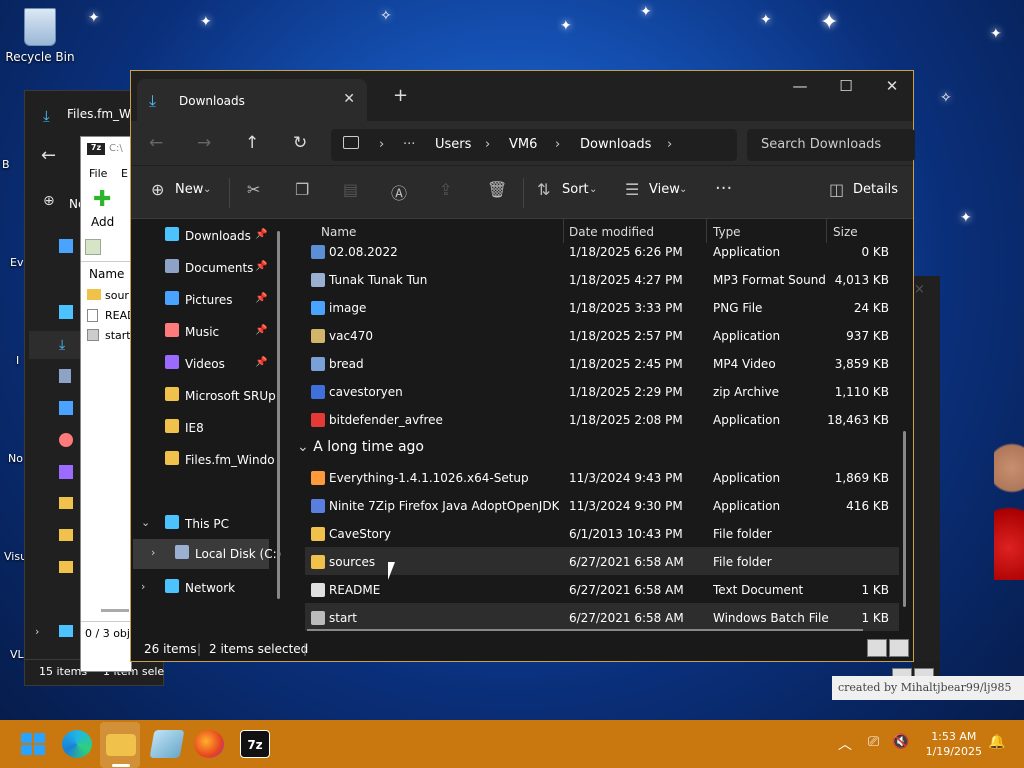 This screenshot has height=768, width=1024. What do you see at coordinates (575, 189) in the screenshot?
I see `sort-button: Sort` at bounding box center [575, 189].